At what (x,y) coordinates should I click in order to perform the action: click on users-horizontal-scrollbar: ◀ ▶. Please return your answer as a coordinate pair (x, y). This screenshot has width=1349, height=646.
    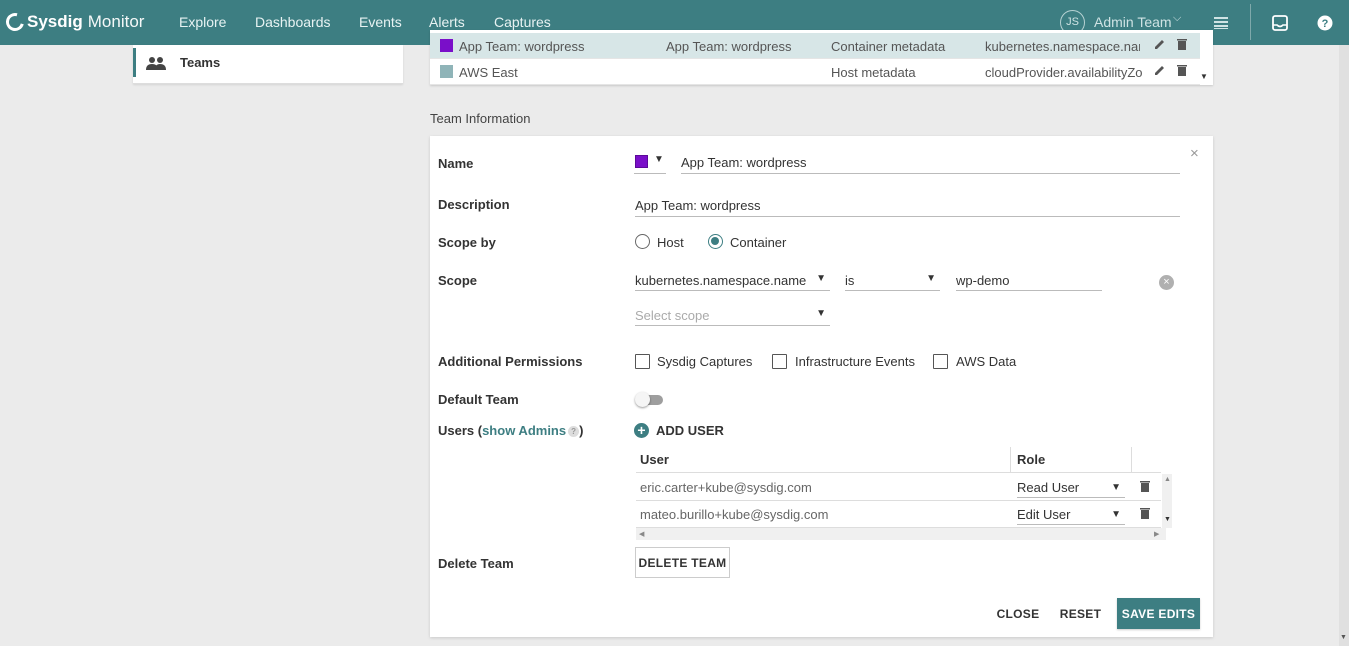
    Looking at the image, I should click on (901, 534).